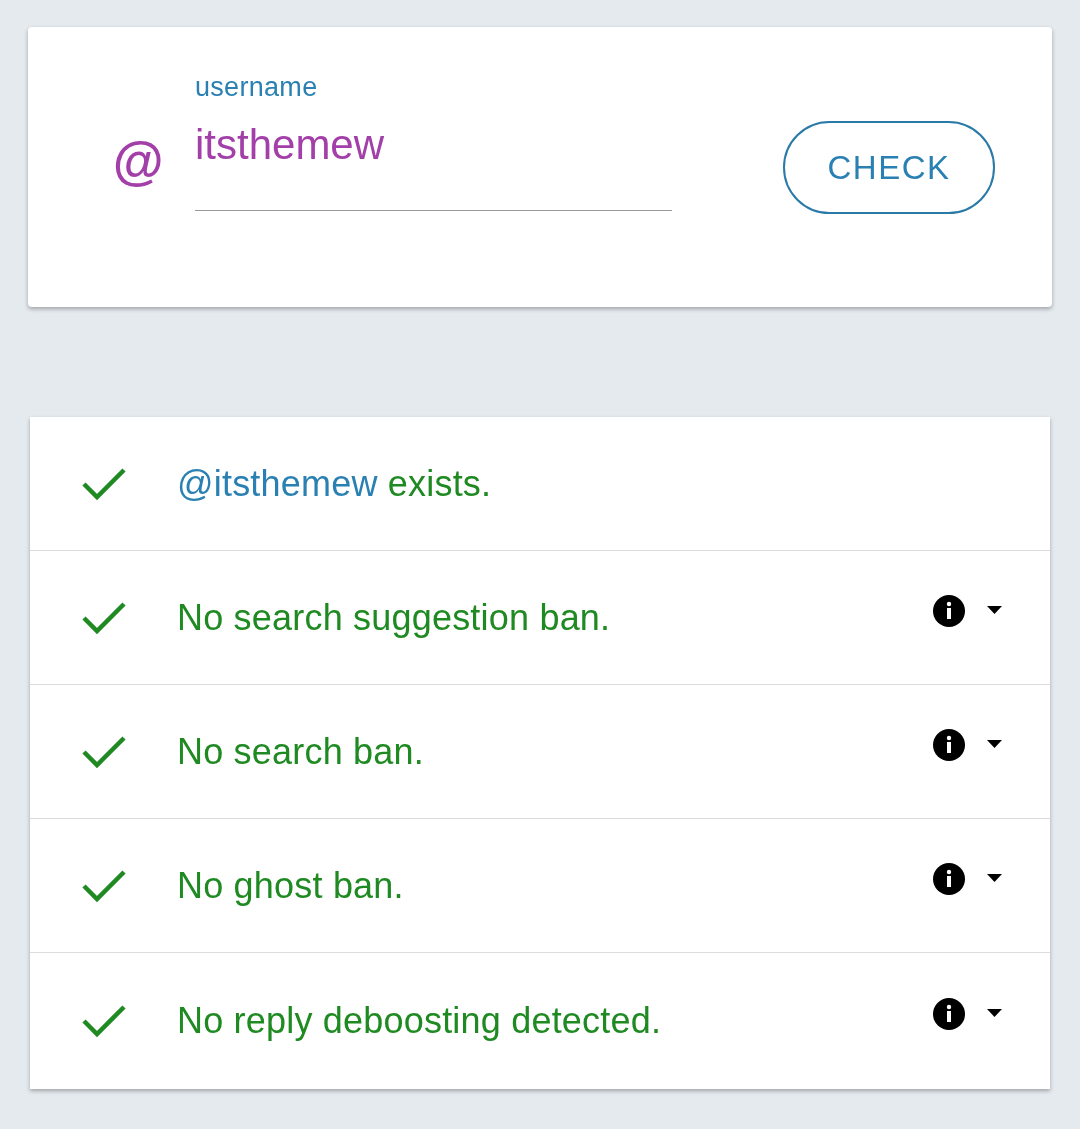 This screenshot has width=1080, height=1129. I want to click on at-sign-icon: @, so click(137, 161).